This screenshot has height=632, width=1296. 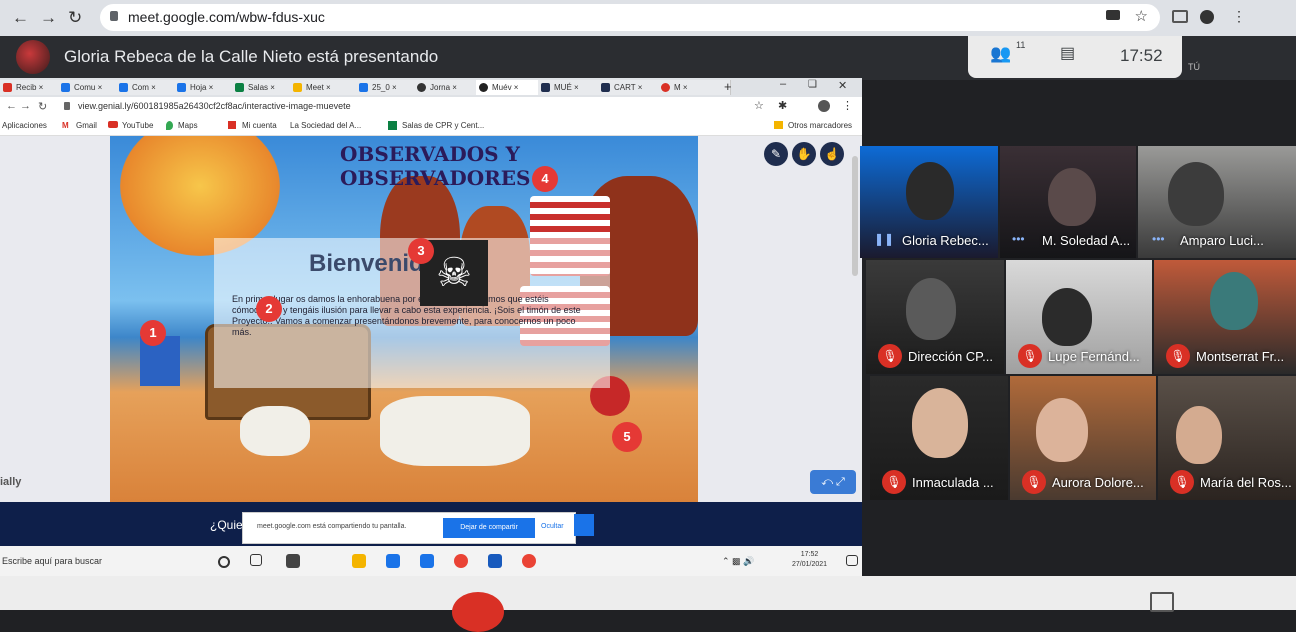 What do you see at coordinates (630, 17) in the screenshot?
I see `address-bar: meet.google.com/wbw-fdus-xuc ☆` at bounding box center [630, 17].